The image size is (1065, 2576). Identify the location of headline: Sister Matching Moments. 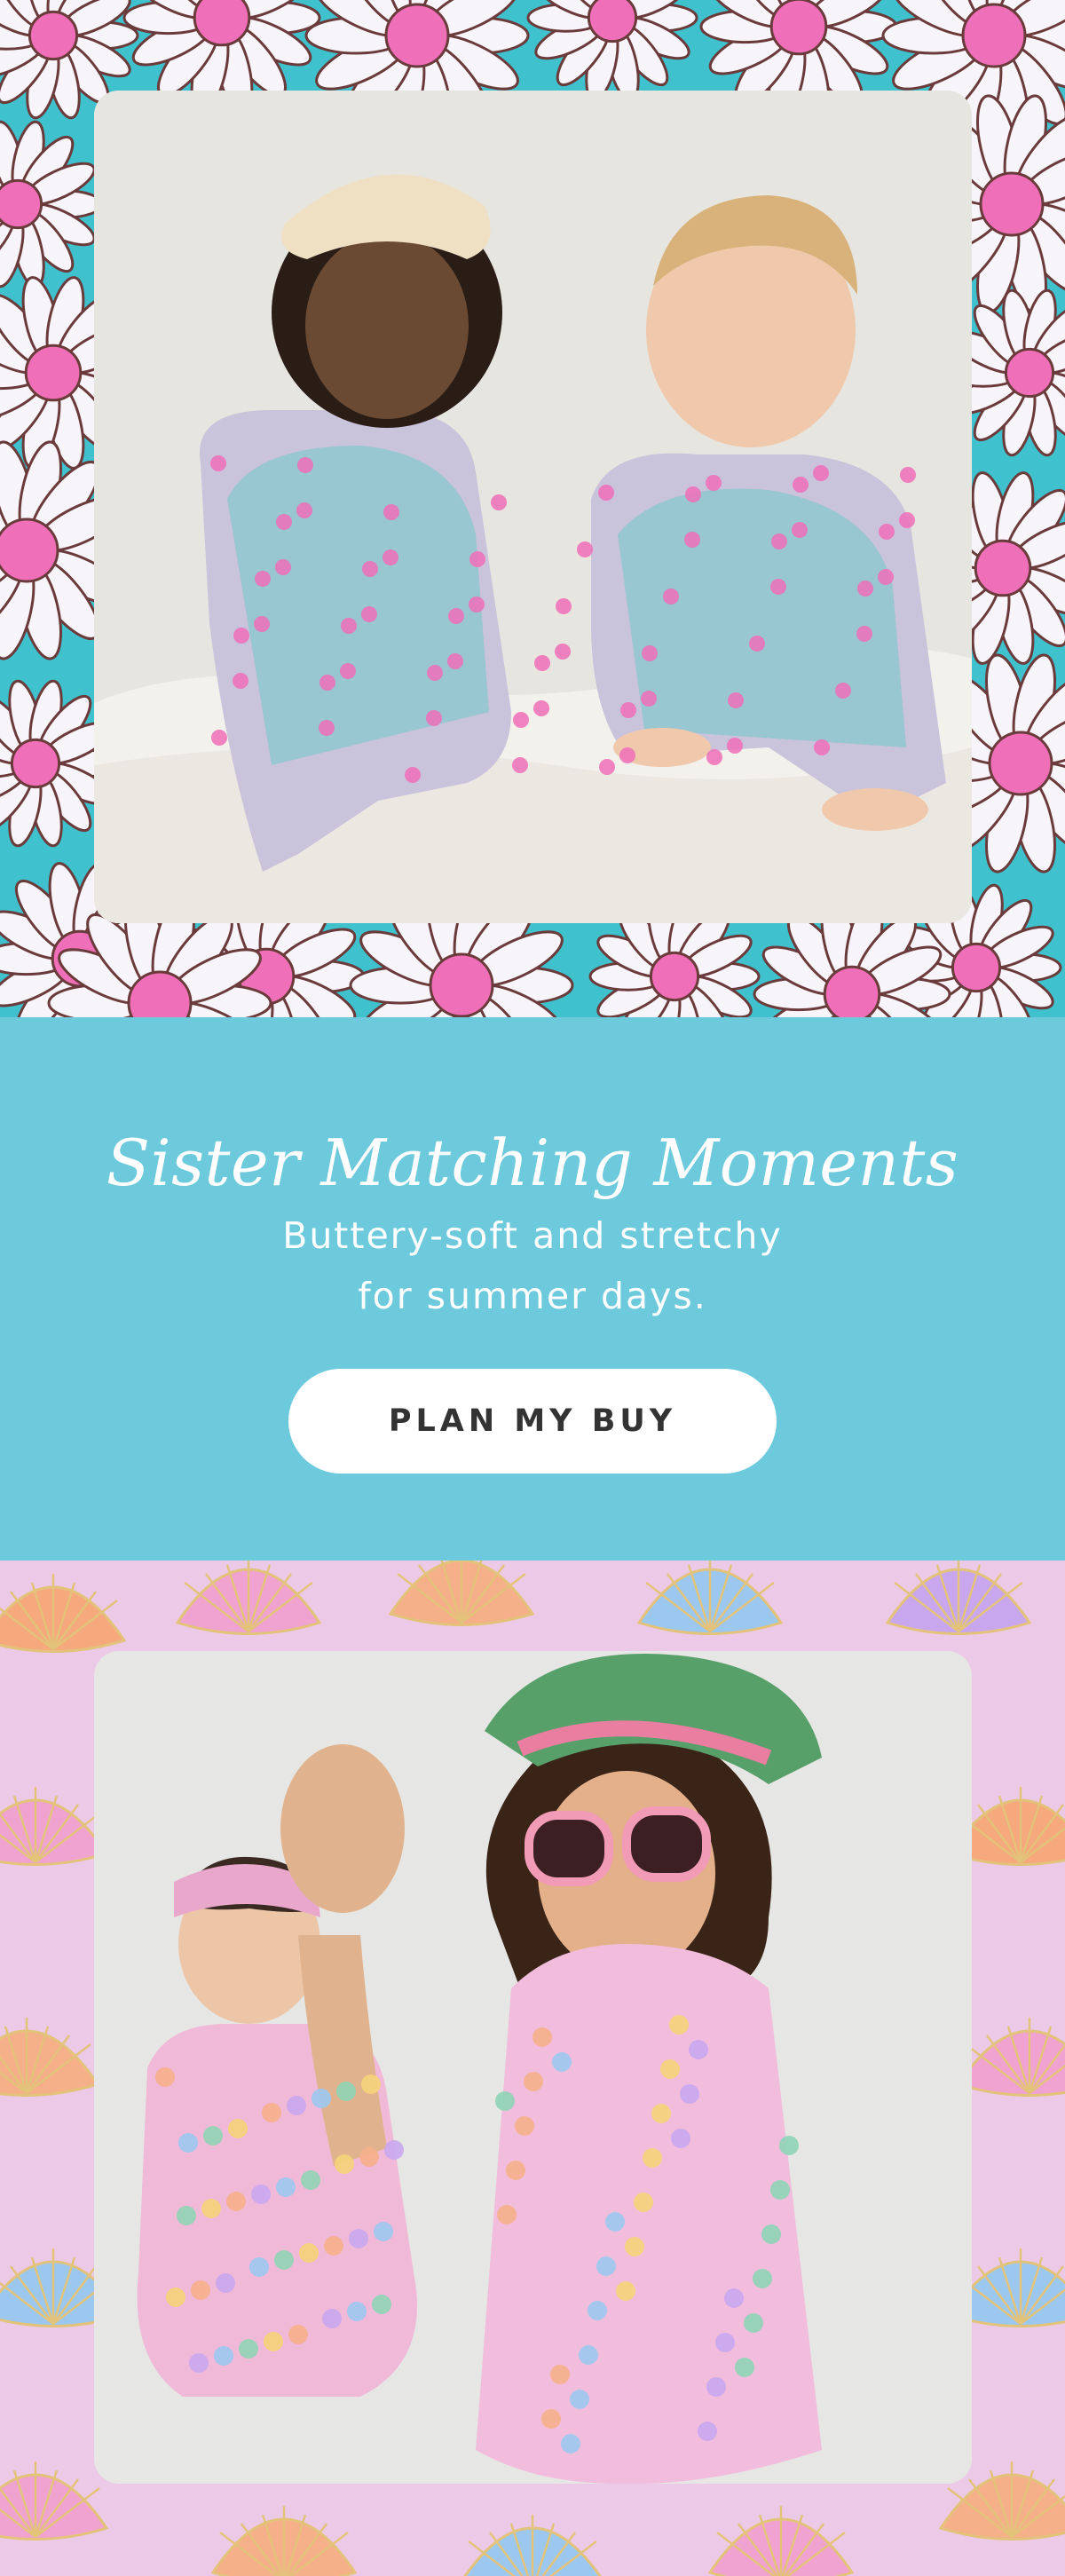
(532, 1163).